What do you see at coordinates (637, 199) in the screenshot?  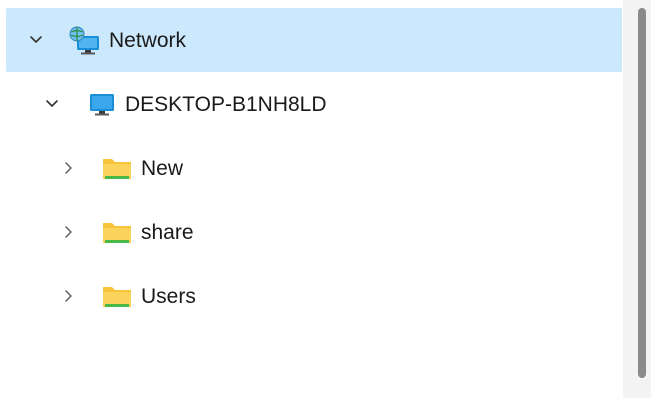 I see `vertical-scrollbar` at bounding box center [637, 199].